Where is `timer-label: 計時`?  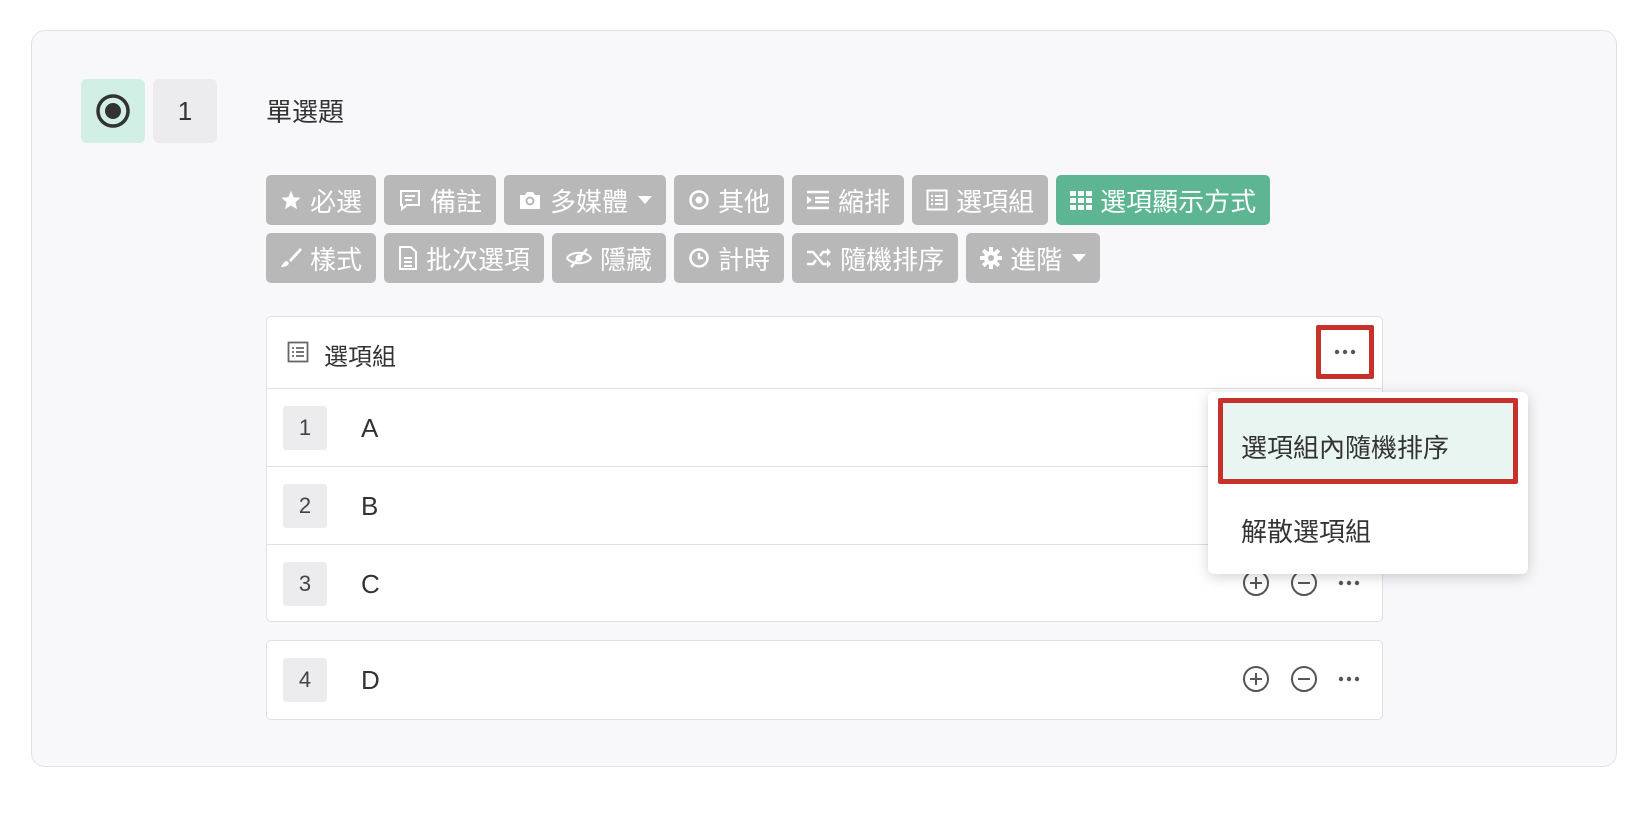
timer-label: 計時 is located at coordinates (744, 259).